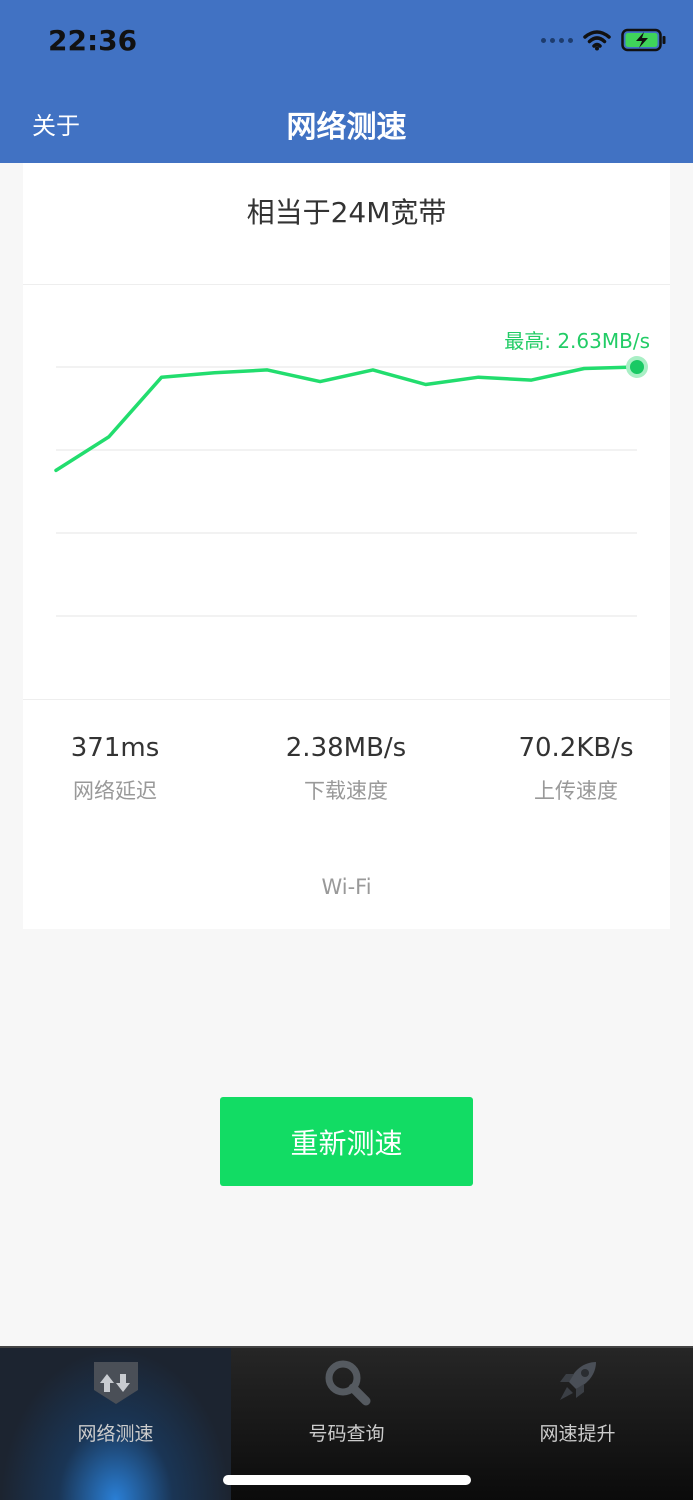 This screenshot has height=1500, width=693. I want to click on bandwidth-equivalent: 相当于24M宽带, so click(346, 212).